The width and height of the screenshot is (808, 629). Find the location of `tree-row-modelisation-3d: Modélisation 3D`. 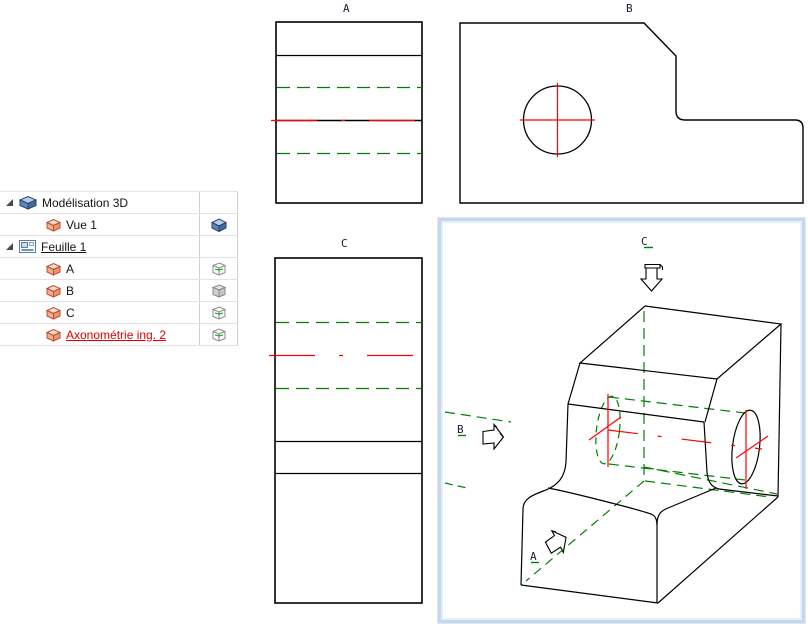

tree-row-modelisation-3d: Modélisation 3D is located at coordinates (118, 203).